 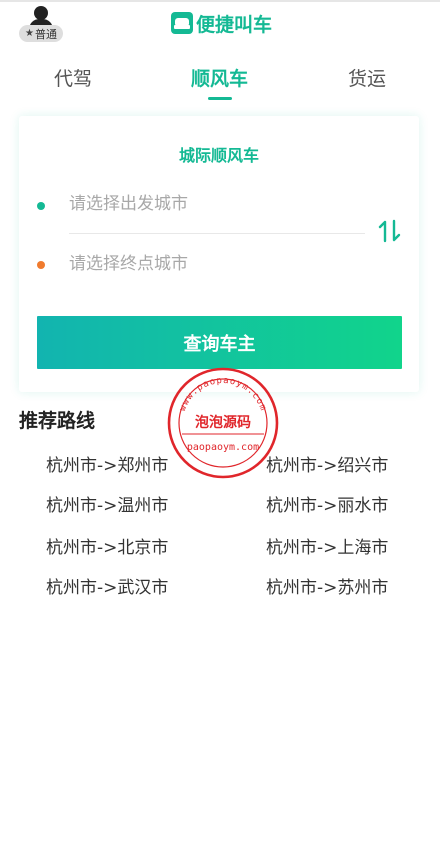 What do you see at coordinates (390, 231) in the screenshot?
I see `swap-arrows-icon` at bounding box center [390, 231].